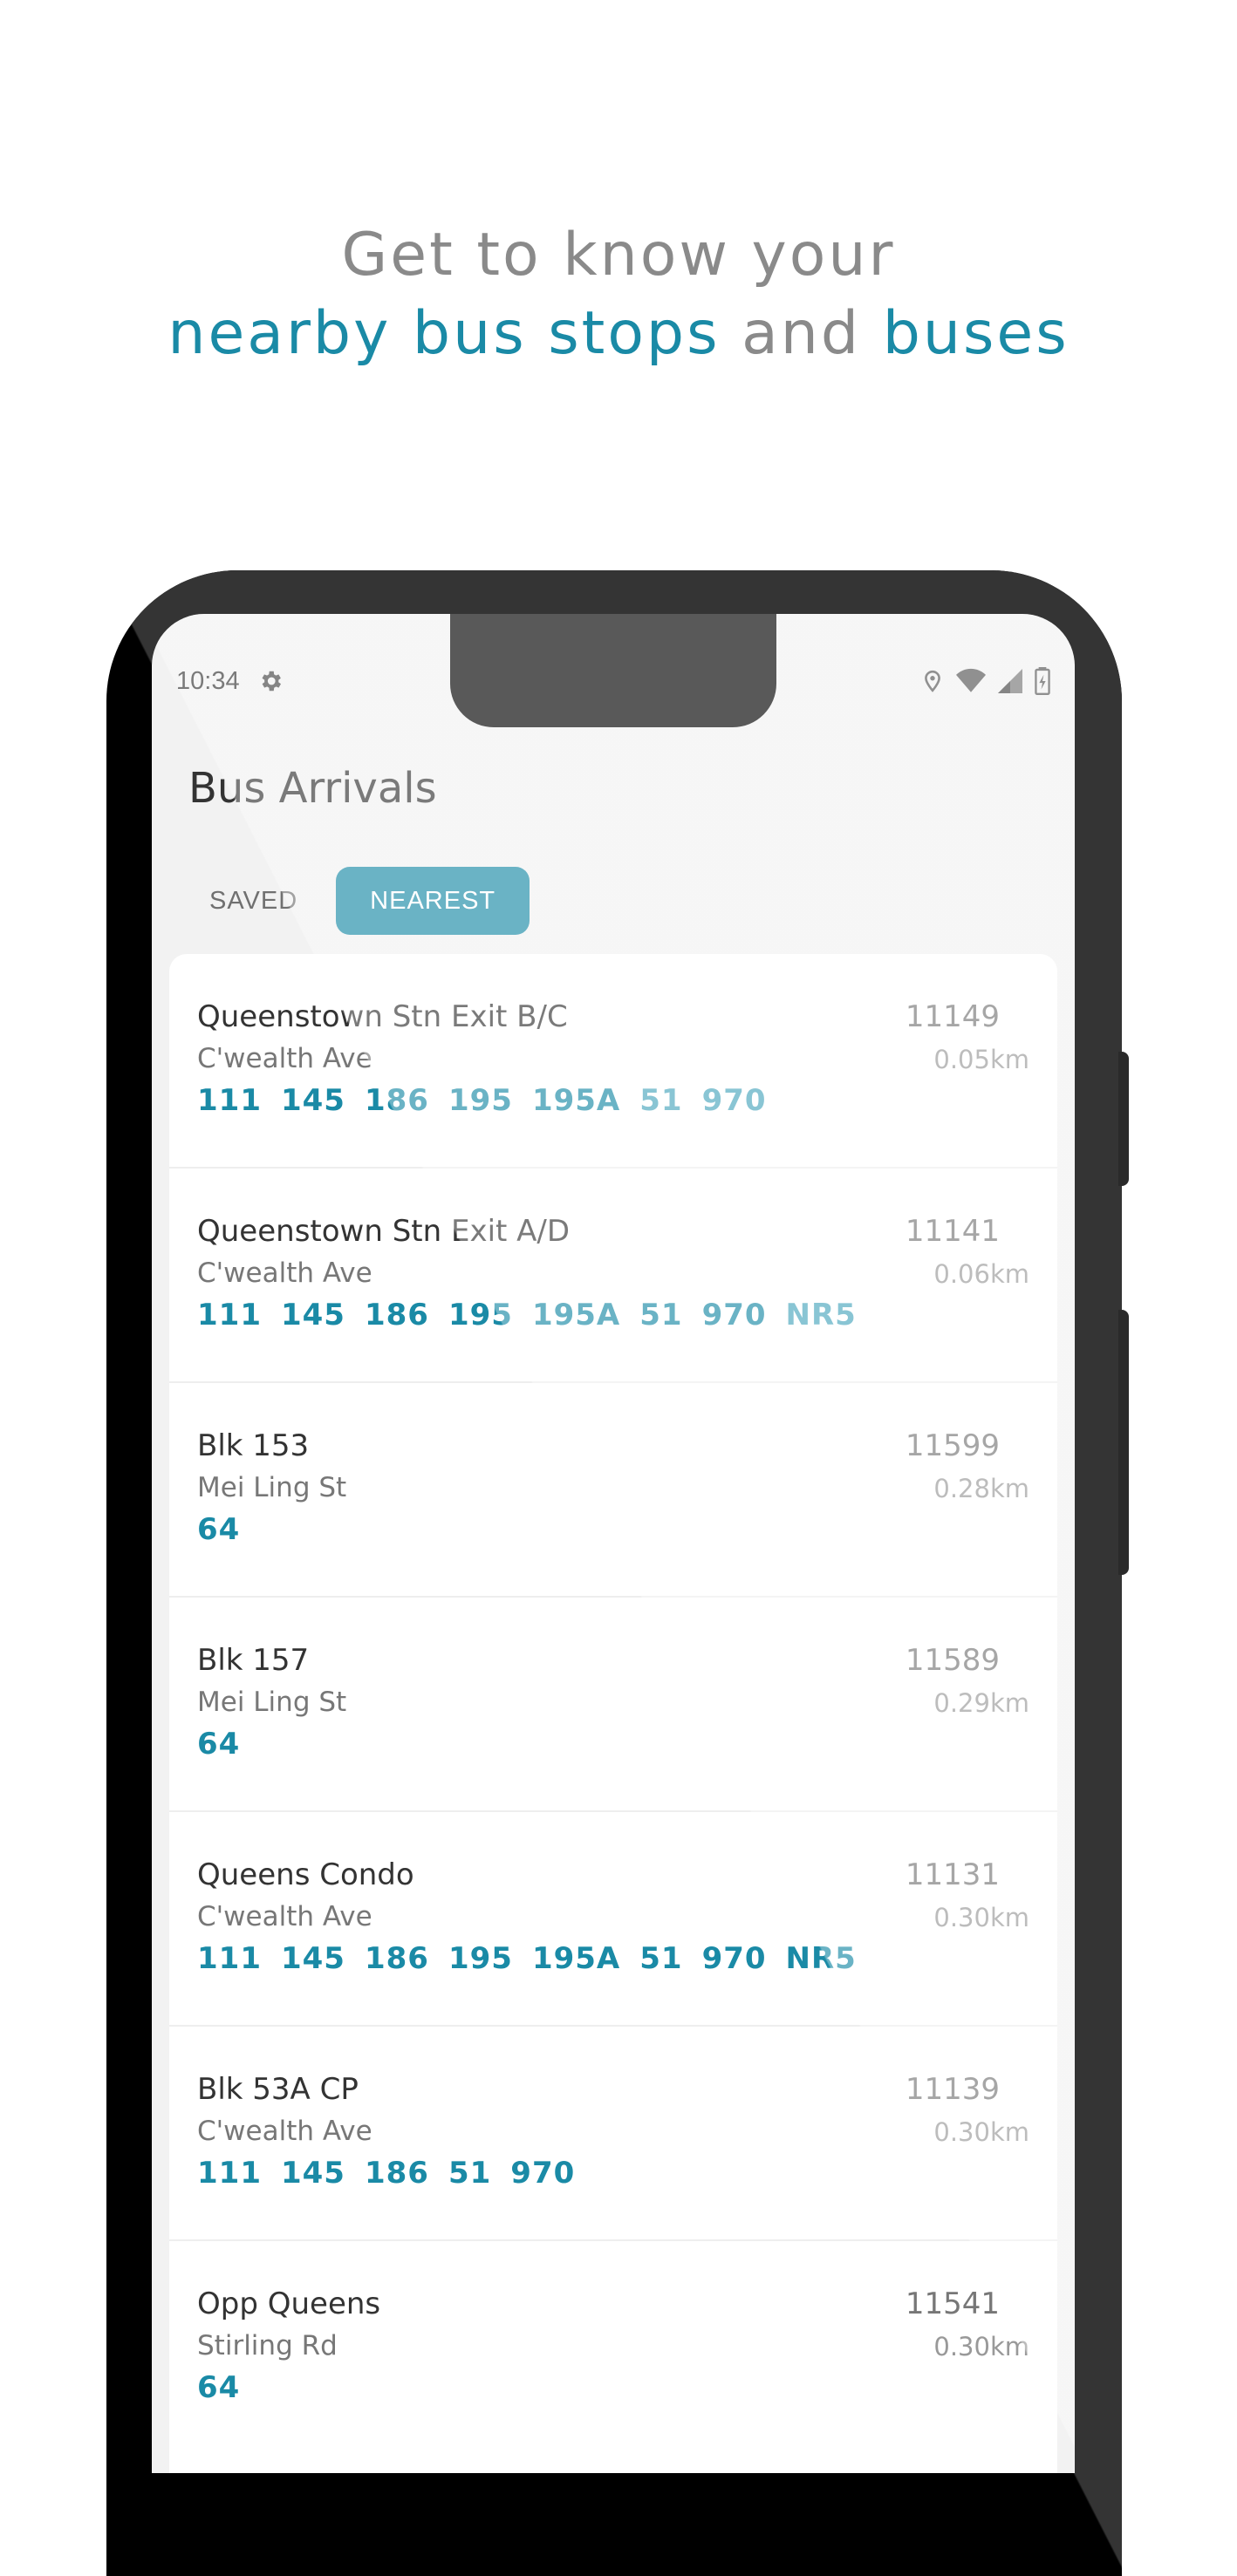 The image size is (1237, 2576). What do you see at coordinates (253, 901) in the screenshot?
I see `tab-saved: SAVED` at bounding box center [253, 901].